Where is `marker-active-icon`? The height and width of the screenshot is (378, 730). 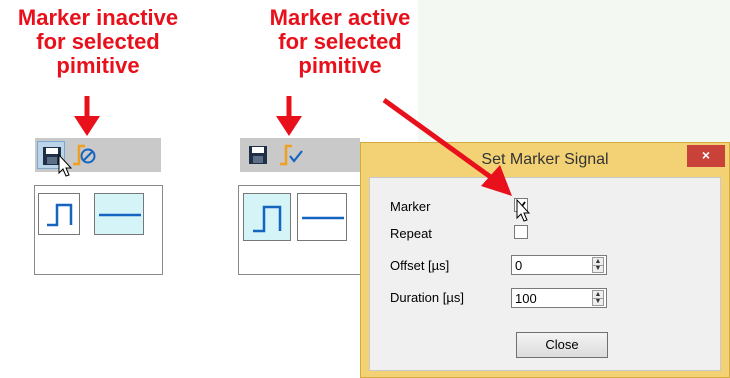 marker-active-icon is located at coordinates (291, 155).